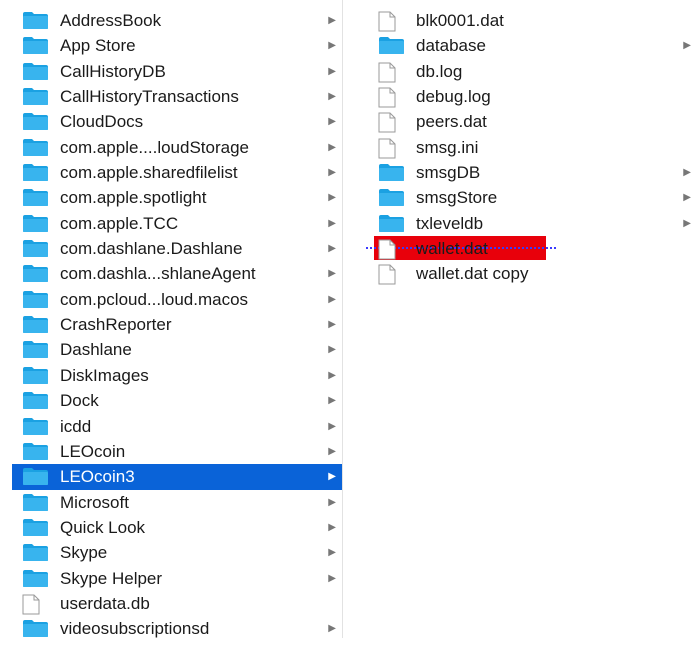  Describe the element at coordinates (177, 349) in the screenshot. I see `folder-item-dashlane: Dashlane ▶` at that location.